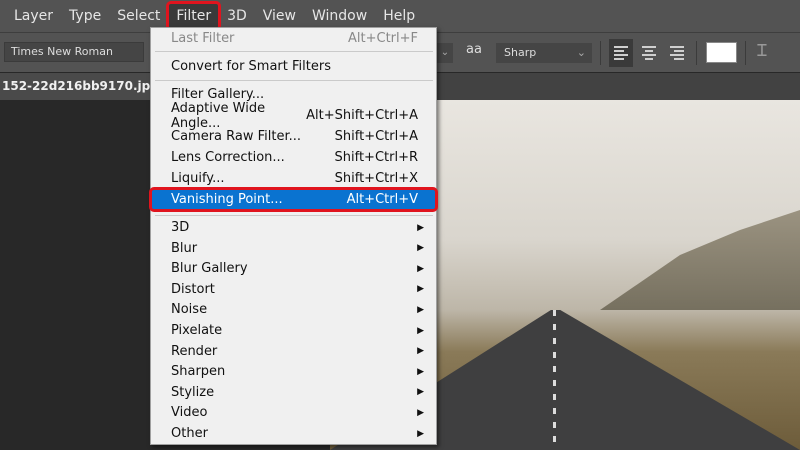 The width and height of the screenshot is (800, 450). What do you see at coordinates (293, 178) in the screenshot?
I see `menu-item-liquify: Liquify... Shift+Ctrl+X` at bounding box center [293, 178].